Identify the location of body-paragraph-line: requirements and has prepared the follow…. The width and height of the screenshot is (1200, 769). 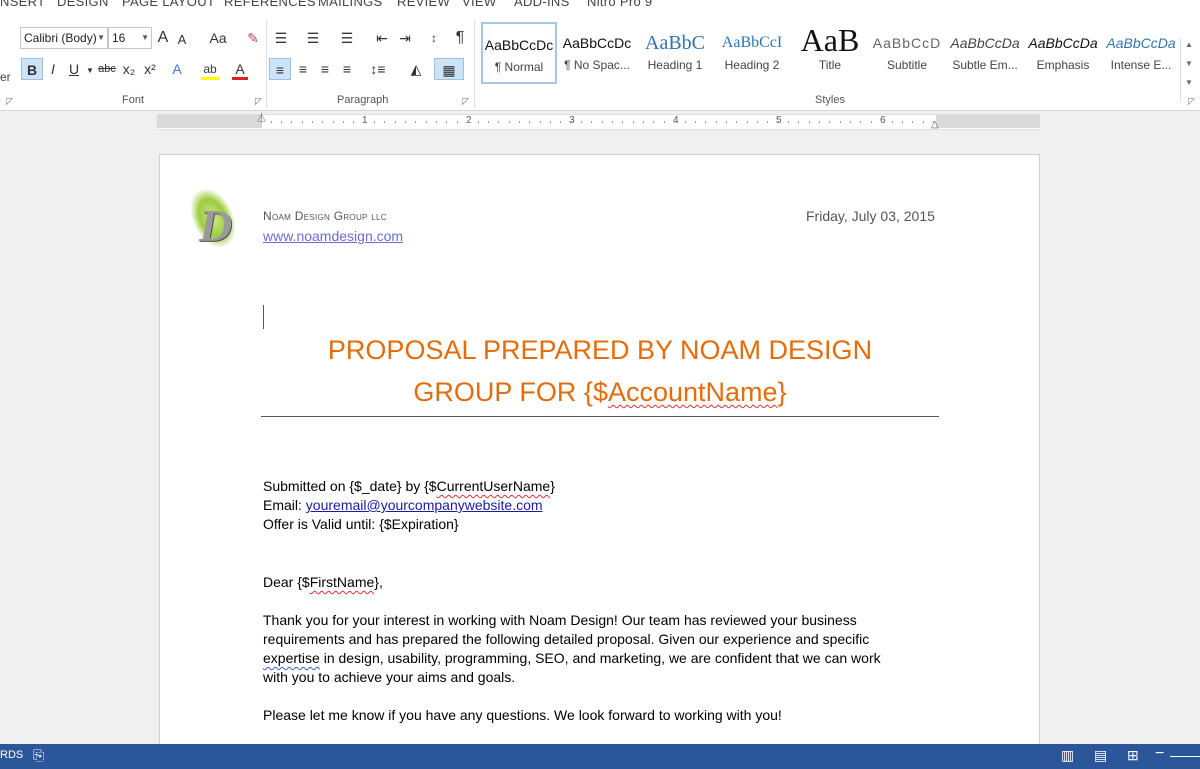
(566, 639).